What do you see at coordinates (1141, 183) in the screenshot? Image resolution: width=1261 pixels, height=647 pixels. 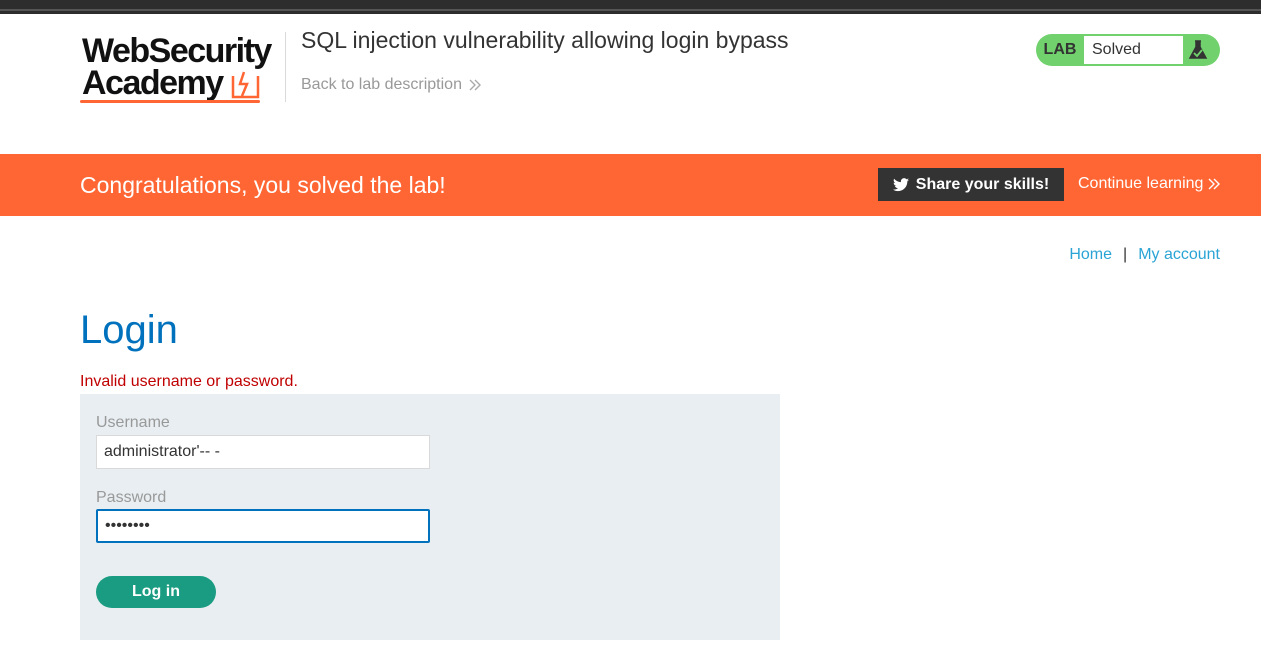 I see `continue-link-label: Continue learning` at bounding box center [1141, 183].